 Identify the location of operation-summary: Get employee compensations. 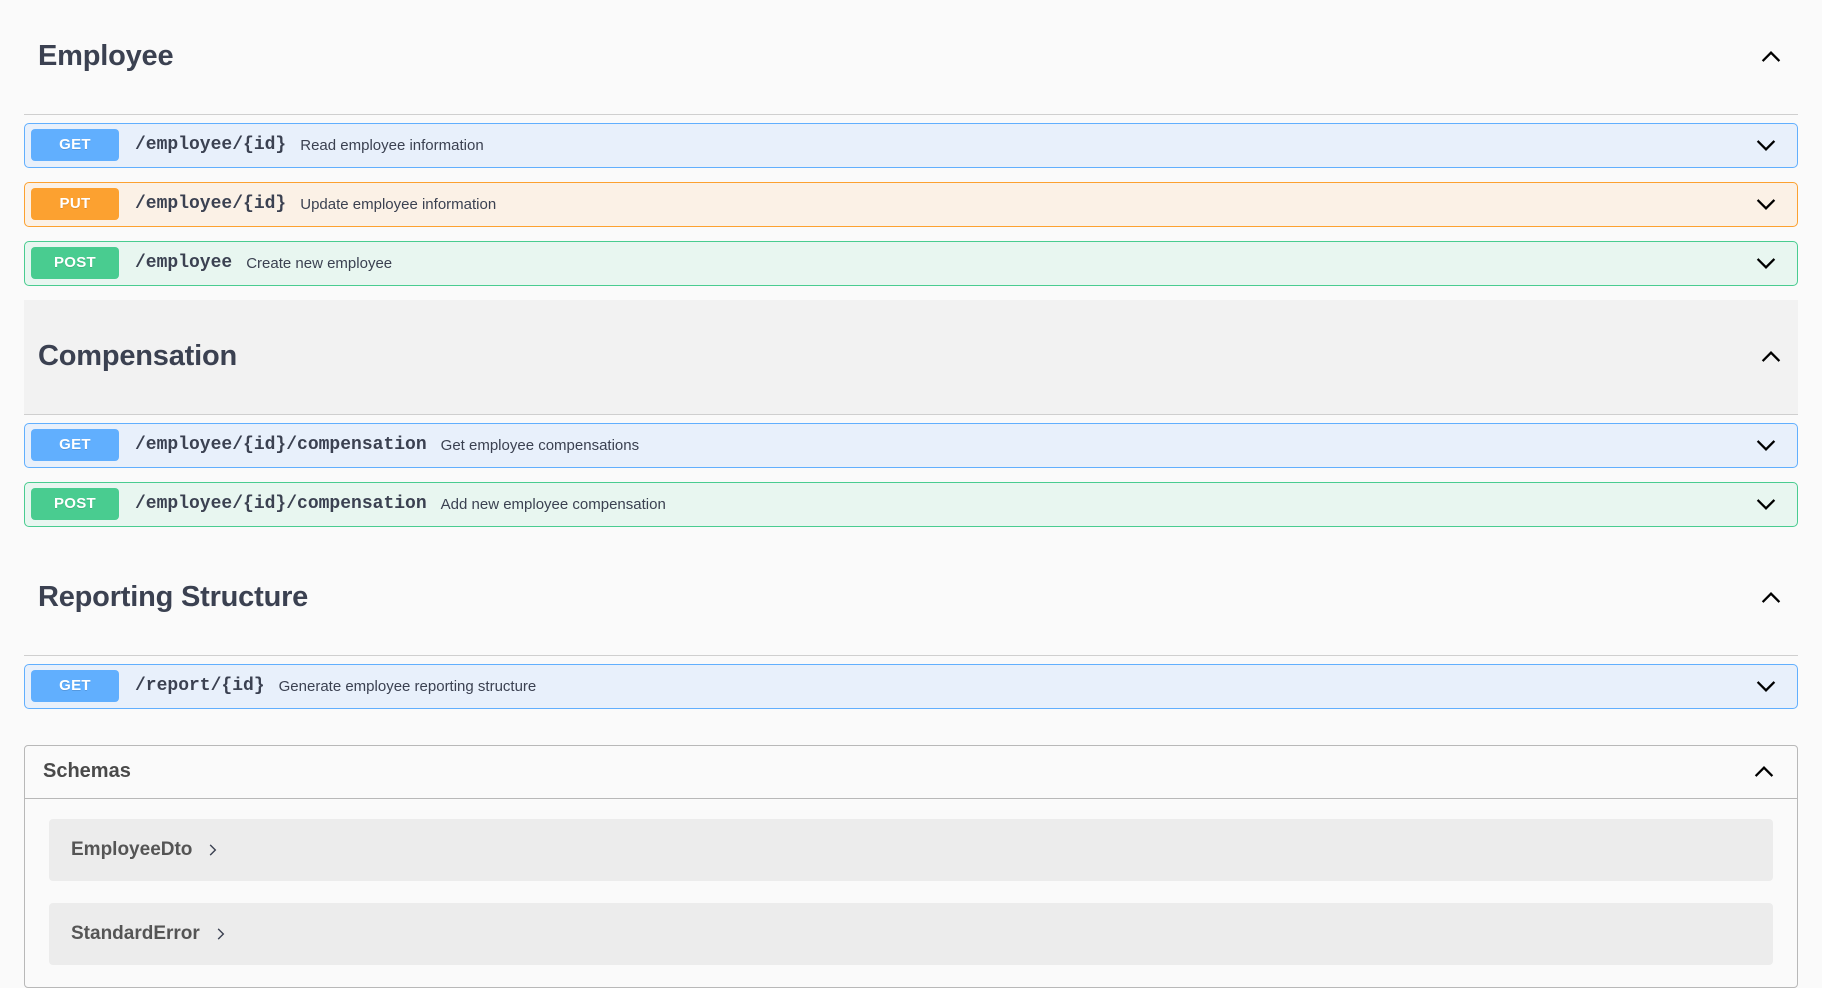
(540, 445).